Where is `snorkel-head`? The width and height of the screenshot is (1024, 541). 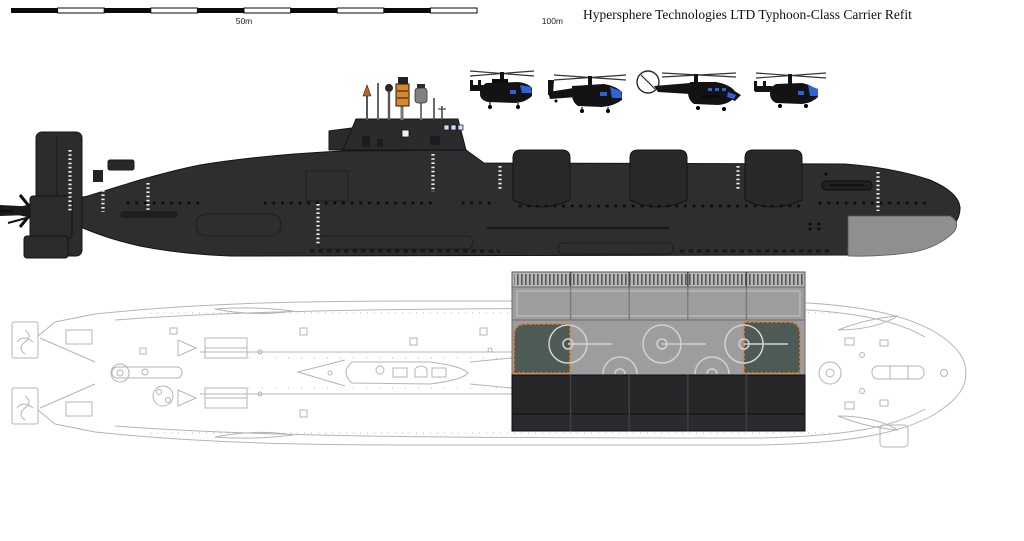
snorkel-head is located at coordinates (421, 95).